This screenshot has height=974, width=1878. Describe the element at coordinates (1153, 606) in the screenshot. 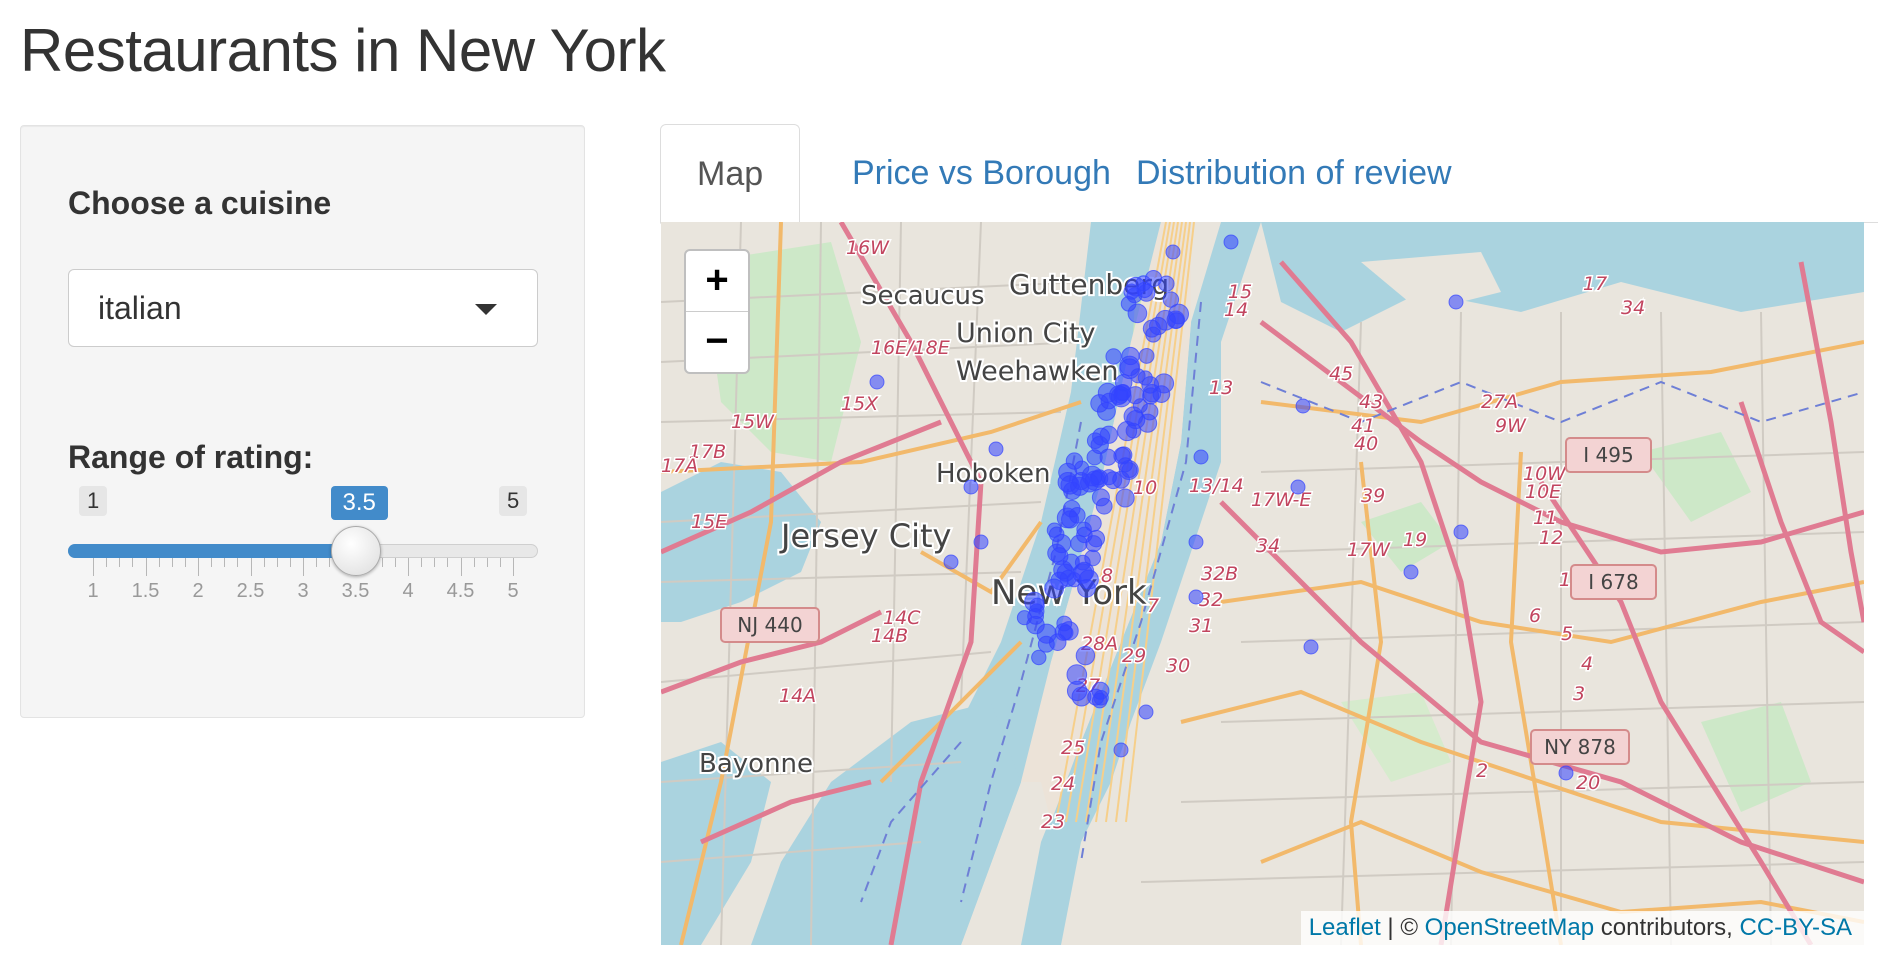

I see `map-road-label: 7` at that location.